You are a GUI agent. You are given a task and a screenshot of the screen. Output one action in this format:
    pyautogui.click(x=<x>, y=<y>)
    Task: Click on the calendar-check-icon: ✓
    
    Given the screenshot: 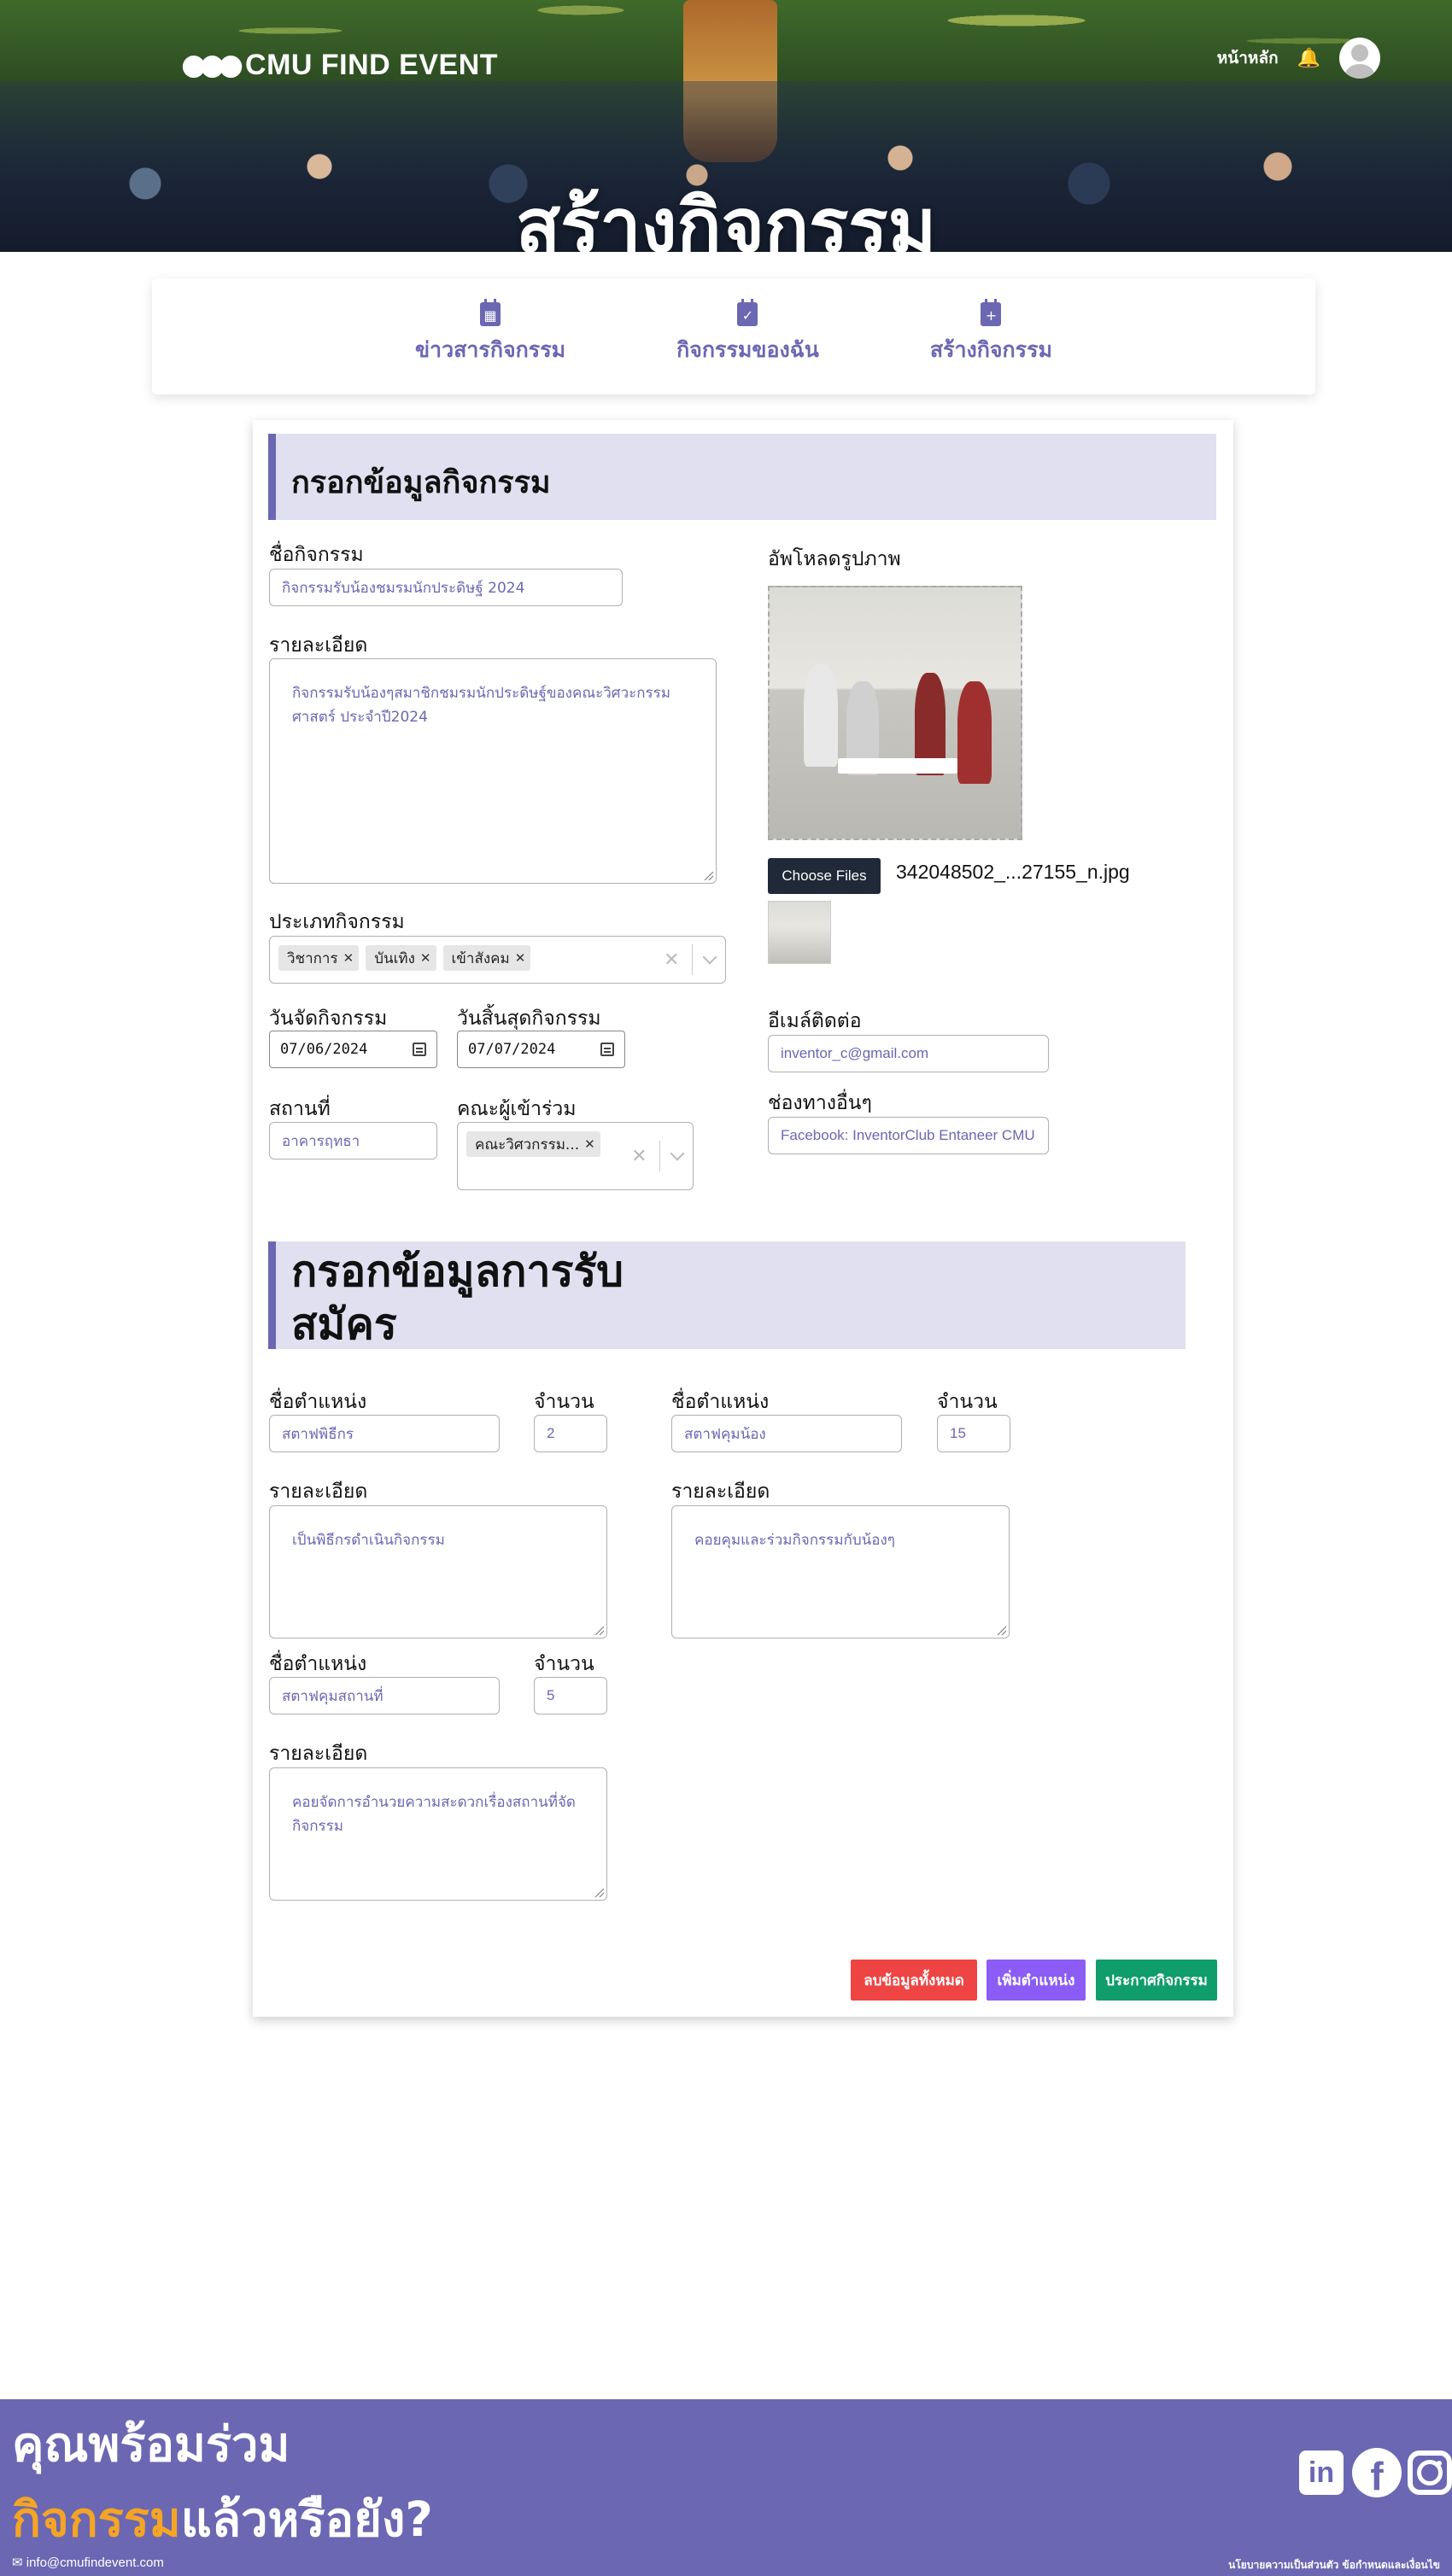 What is the action you would take?
    pyautogui.click(x=747, y=312)
    